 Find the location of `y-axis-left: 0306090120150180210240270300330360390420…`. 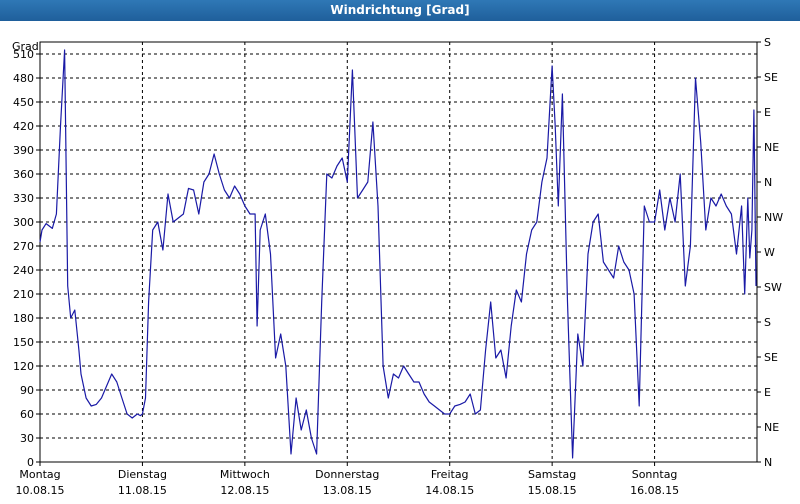

y-axis-left: 0306090120150180210240270300330360390420… is located at coordinates (26, 258).